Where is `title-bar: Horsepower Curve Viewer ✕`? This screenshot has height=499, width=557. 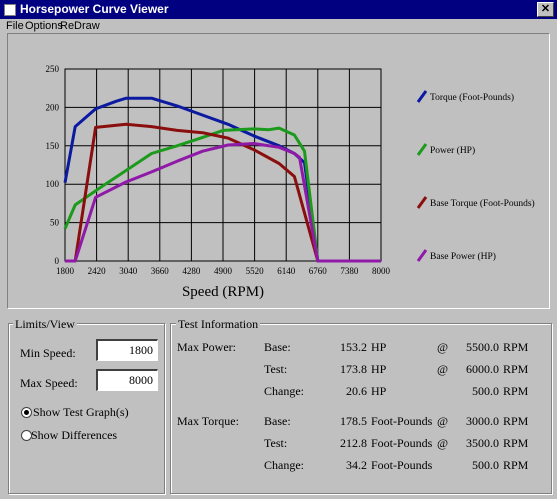
title-bar: Horsepower Curve Viewer ✕ is located at coordinates (278, 9).